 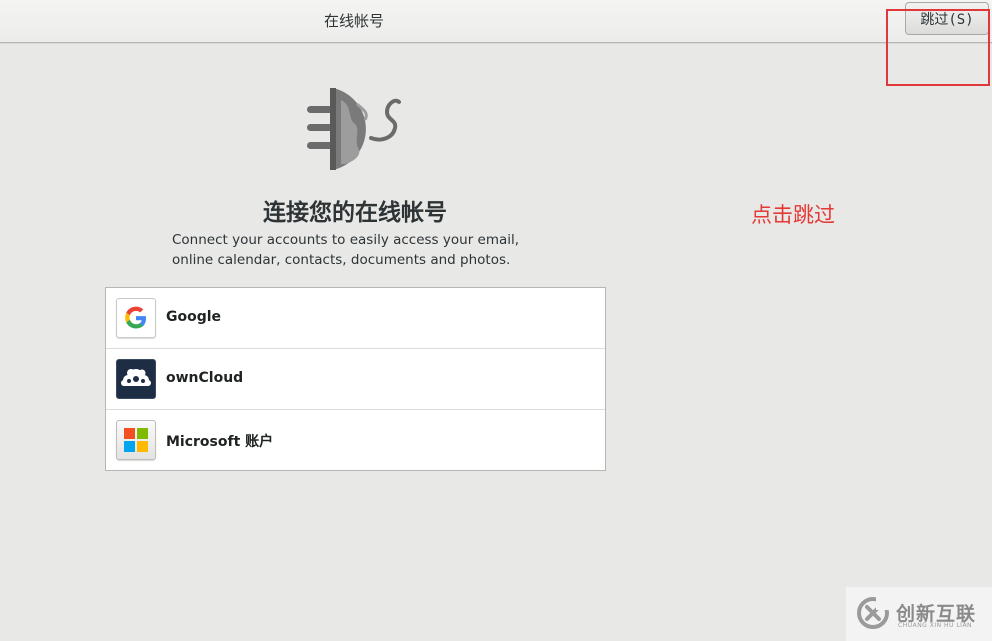 What do you see at coordinates (355, 440) in the screenshot?
I see `provider-row-microsoft: Microsoft 账户` at bounding box center [355, 440].